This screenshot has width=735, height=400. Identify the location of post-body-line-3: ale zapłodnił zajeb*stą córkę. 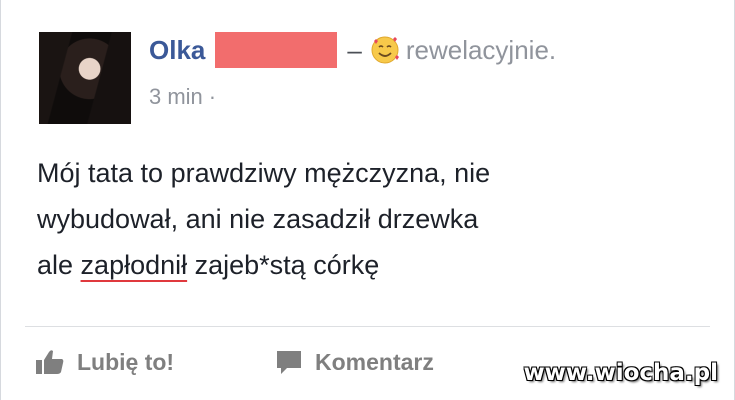
(357, 265).